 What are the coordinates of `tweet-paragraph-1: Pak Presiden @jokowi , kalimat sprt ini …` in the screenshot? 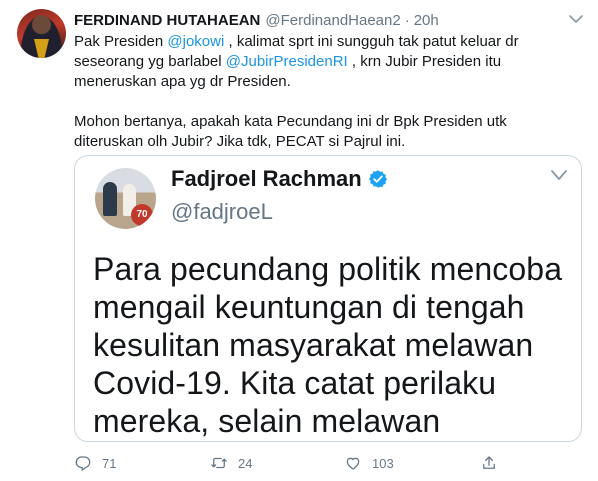 It's located at (324, 62).